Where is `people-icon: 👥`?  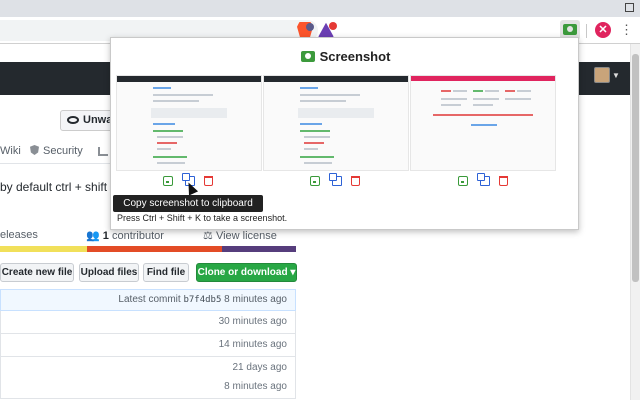 people-icon: 👥 is located at coordinates (93, 236).